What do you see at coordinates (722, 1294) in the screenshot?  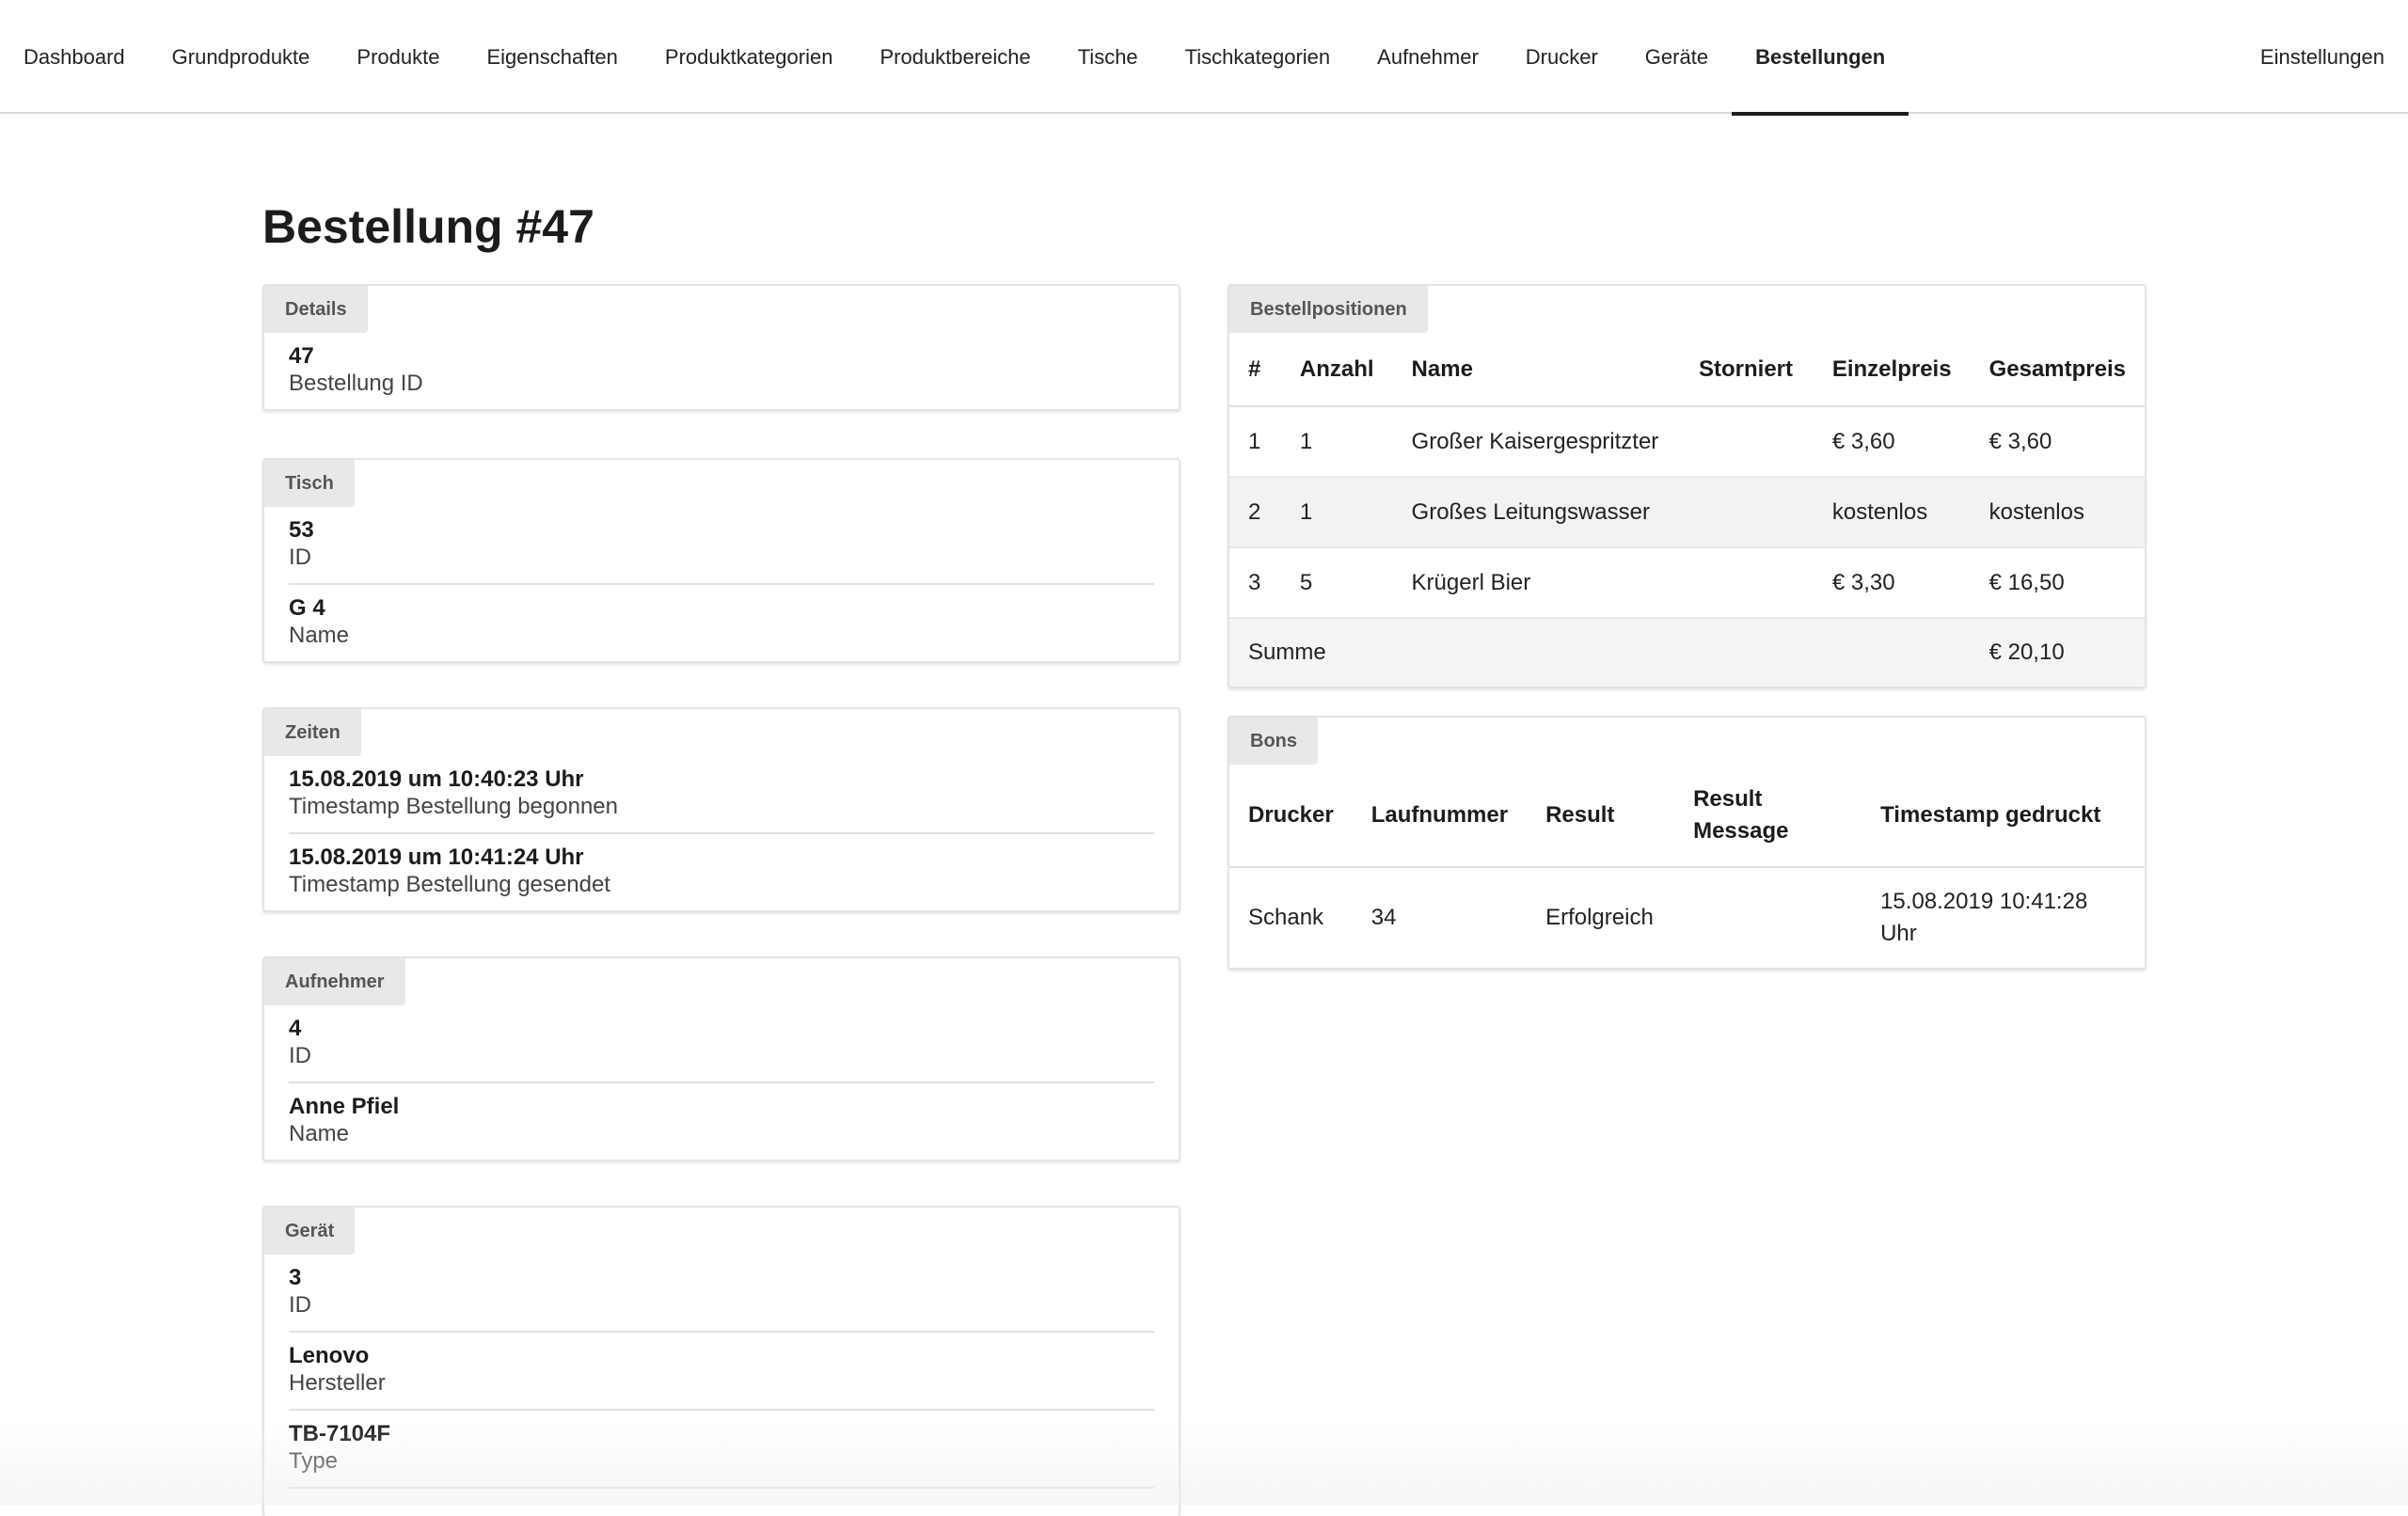 I see `field: 3 ID` at bounding box center [722, 1294].